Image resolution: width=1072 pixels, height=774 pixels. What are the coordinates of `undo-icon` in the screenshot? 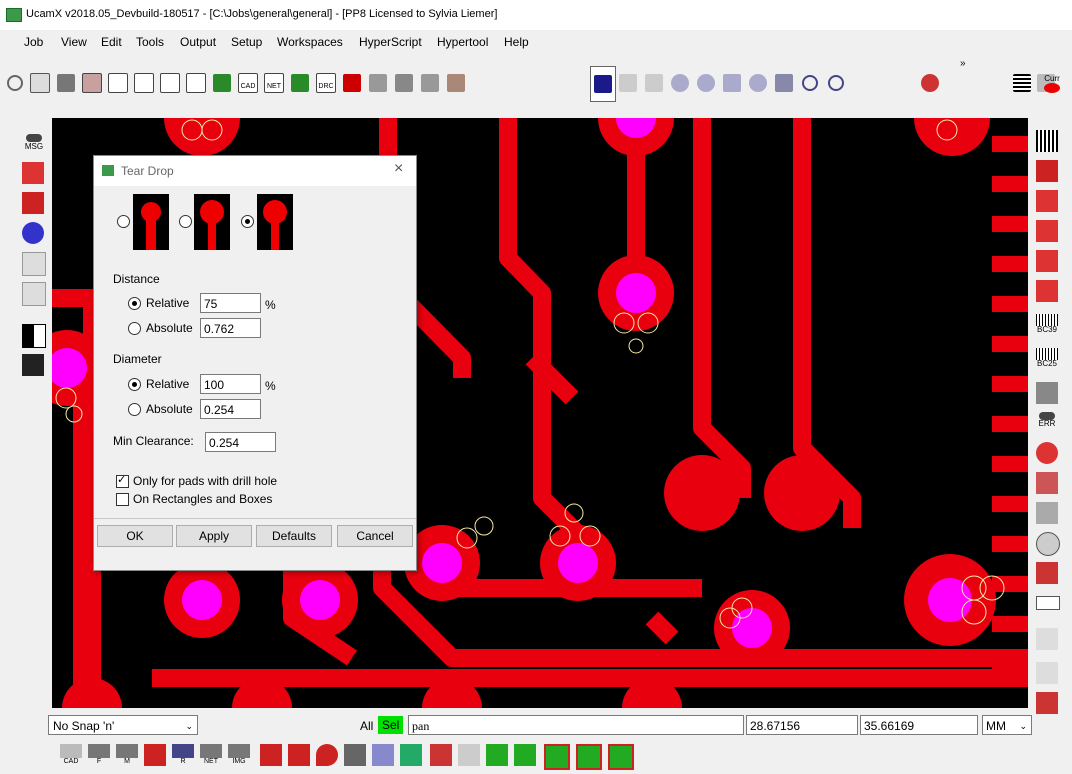 It's located at (810, 83).